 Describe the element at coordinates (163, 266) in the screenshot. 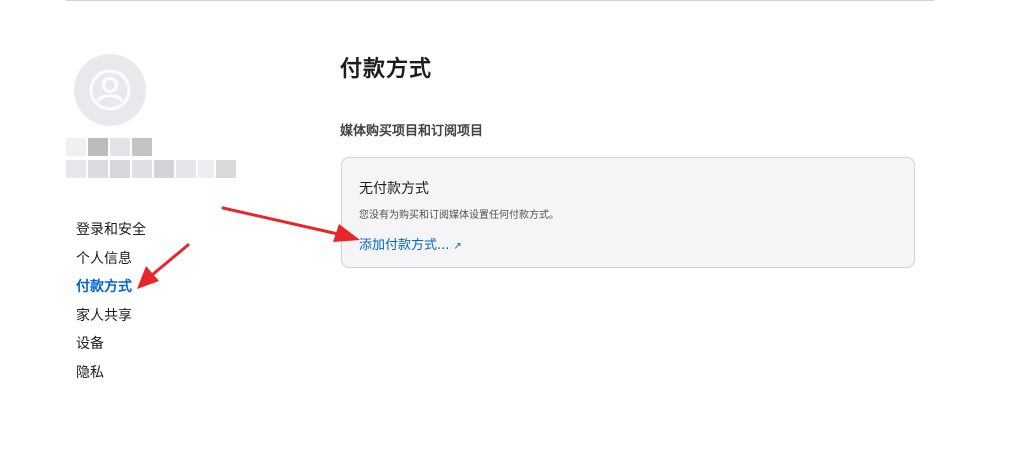

I see `arrow-to-payment-nav` at that location.